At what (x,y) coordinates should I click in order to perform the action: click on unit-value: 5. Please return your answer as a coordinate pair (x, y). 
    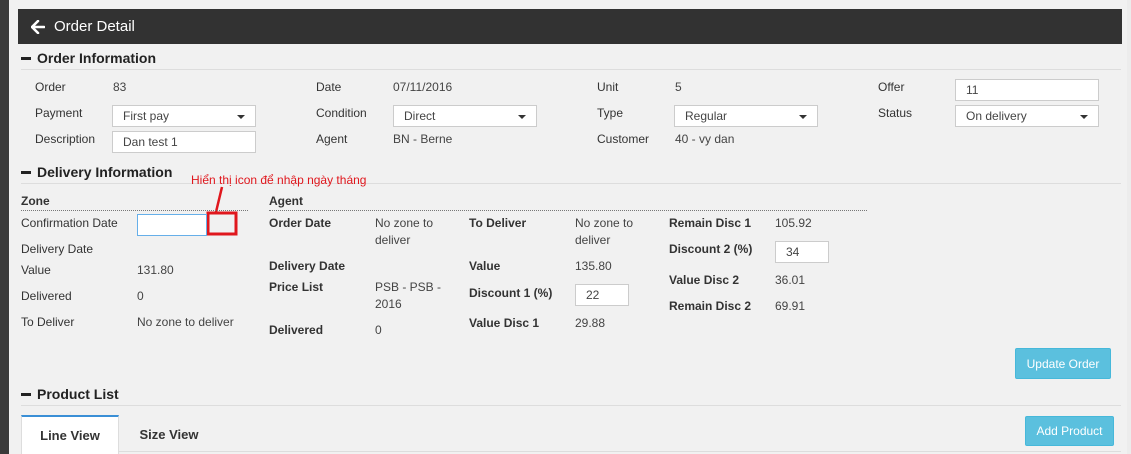
    Looking at the image, I should click on (678, 87).